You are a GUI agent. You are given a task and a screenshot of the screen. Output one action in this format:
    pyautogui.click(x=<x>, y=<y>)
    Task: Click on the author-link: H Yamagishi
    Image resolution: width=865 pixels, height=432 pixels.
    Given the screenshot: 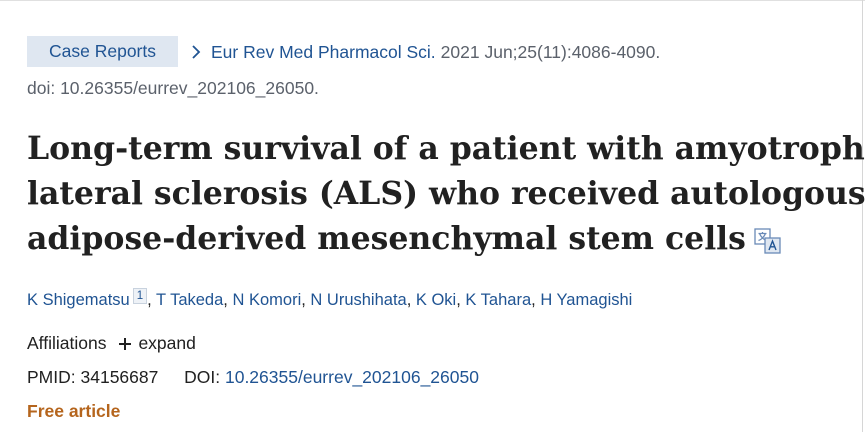 What is the action you would take?
    pyautogui.click(x=586, y=300)
    